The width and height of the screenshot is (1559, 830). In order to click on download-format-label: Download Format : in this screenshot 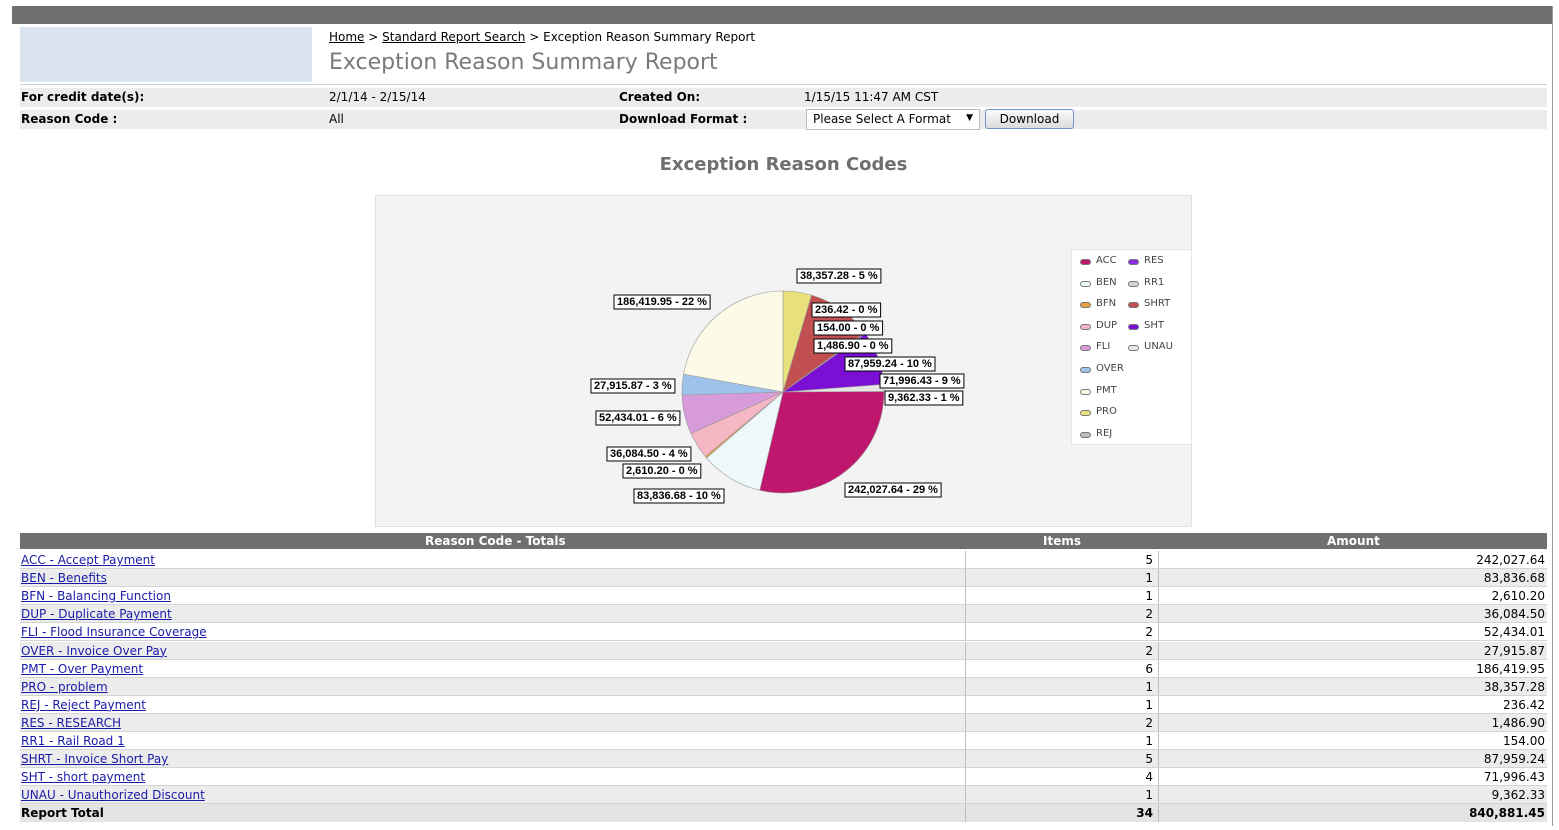, I will do `click(683, 119)`.